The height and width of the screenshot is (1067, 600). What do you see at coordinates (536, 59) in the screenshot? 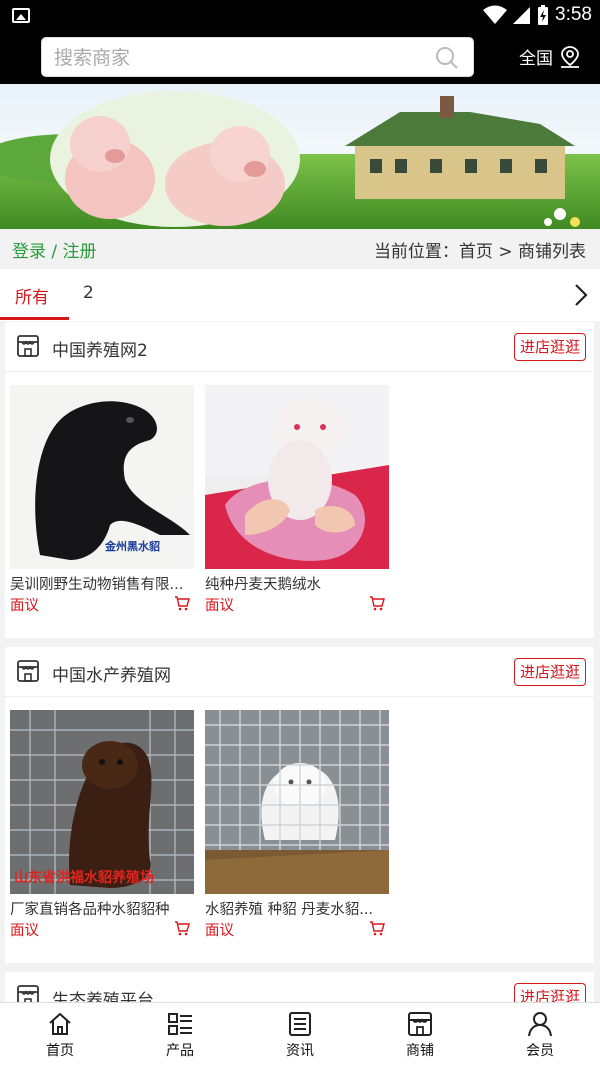
I see `region-label: 全国` at bounding box center [536, 59].